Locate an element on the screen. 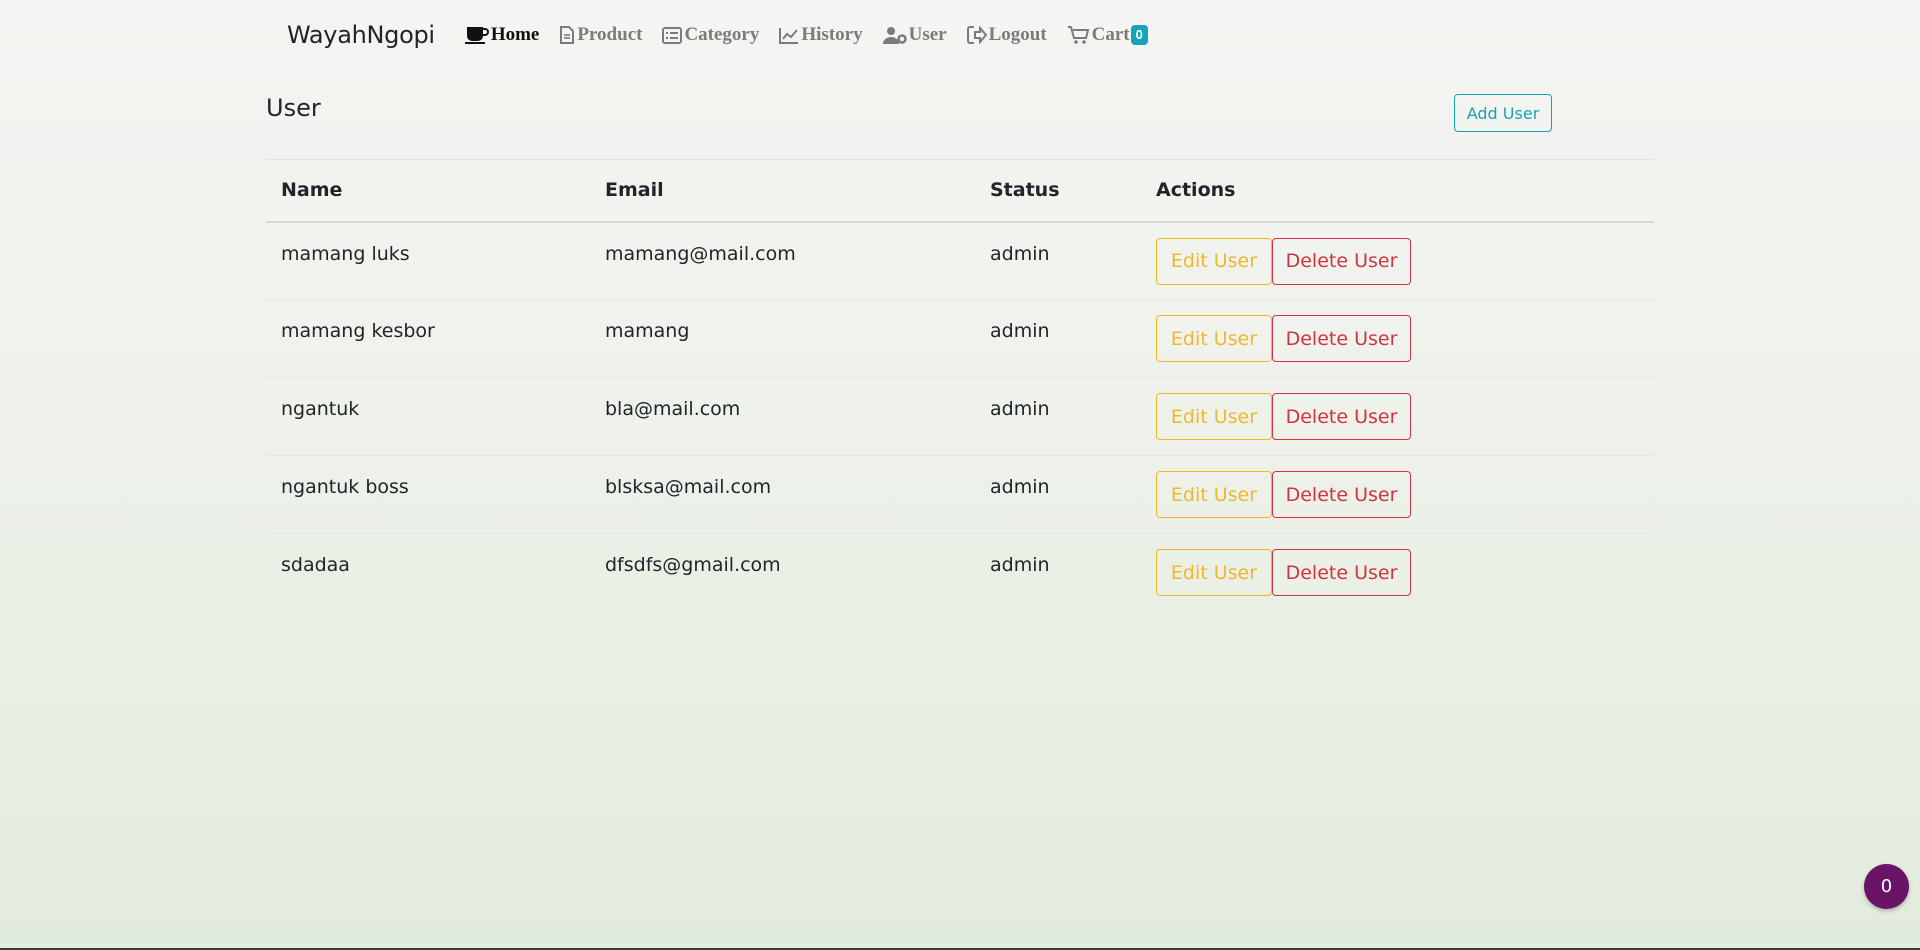 This screenshot has width=1920, height=950. cart-count-badge: 0 is located at coordinates (1139, 35).